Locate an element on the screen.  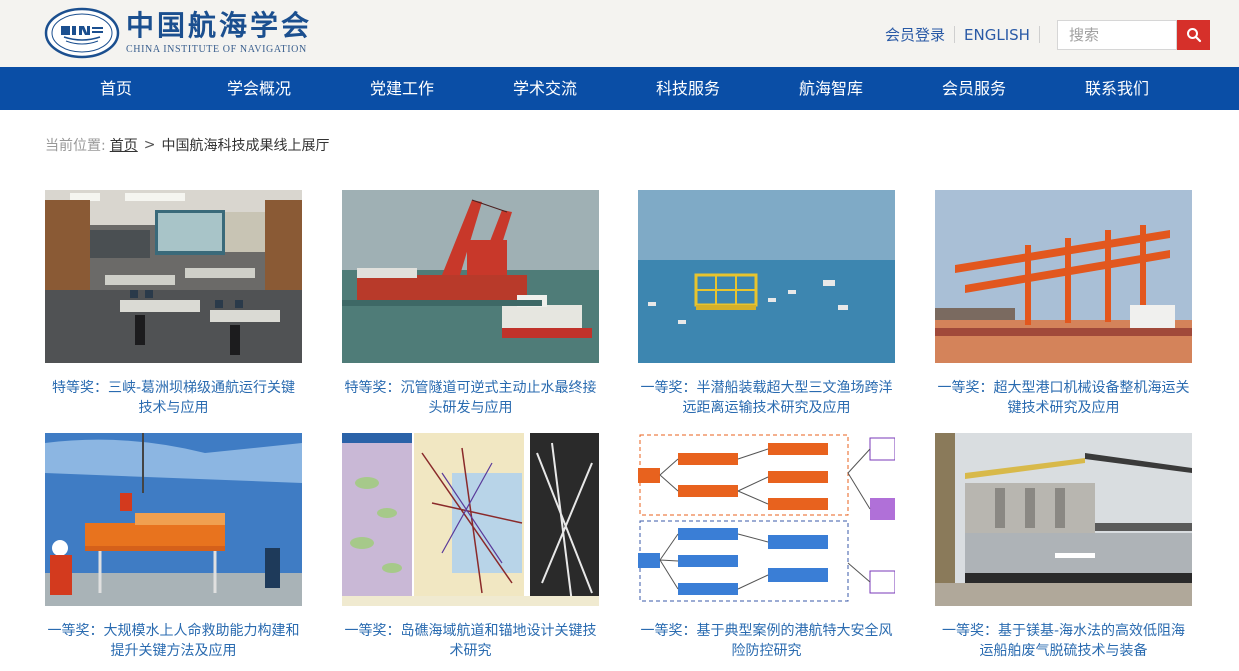
achievement-card: 一等奖：基于镁基-海水法的高效低阻海运船舶废气脱硫技术与装备 is located at coordinates (1063, 547).